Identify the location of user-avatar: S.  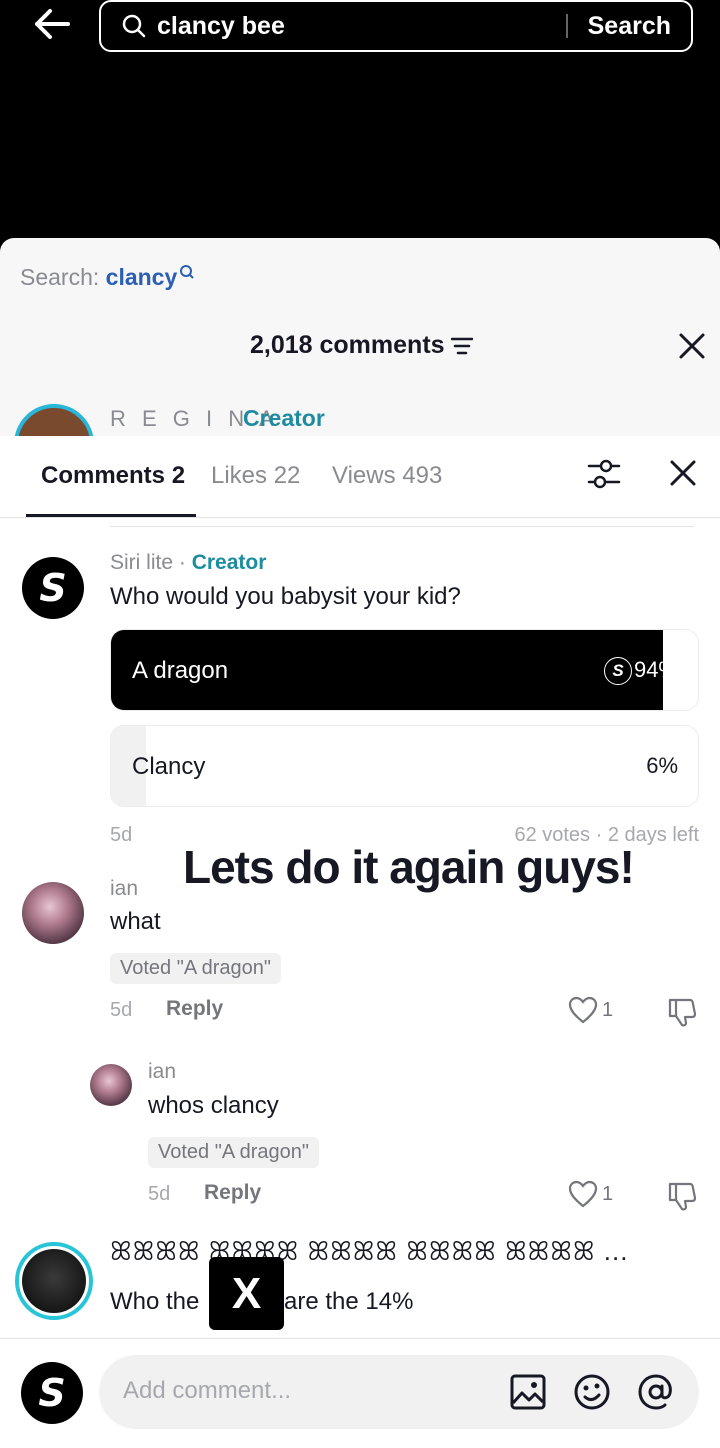
(52, 1393).